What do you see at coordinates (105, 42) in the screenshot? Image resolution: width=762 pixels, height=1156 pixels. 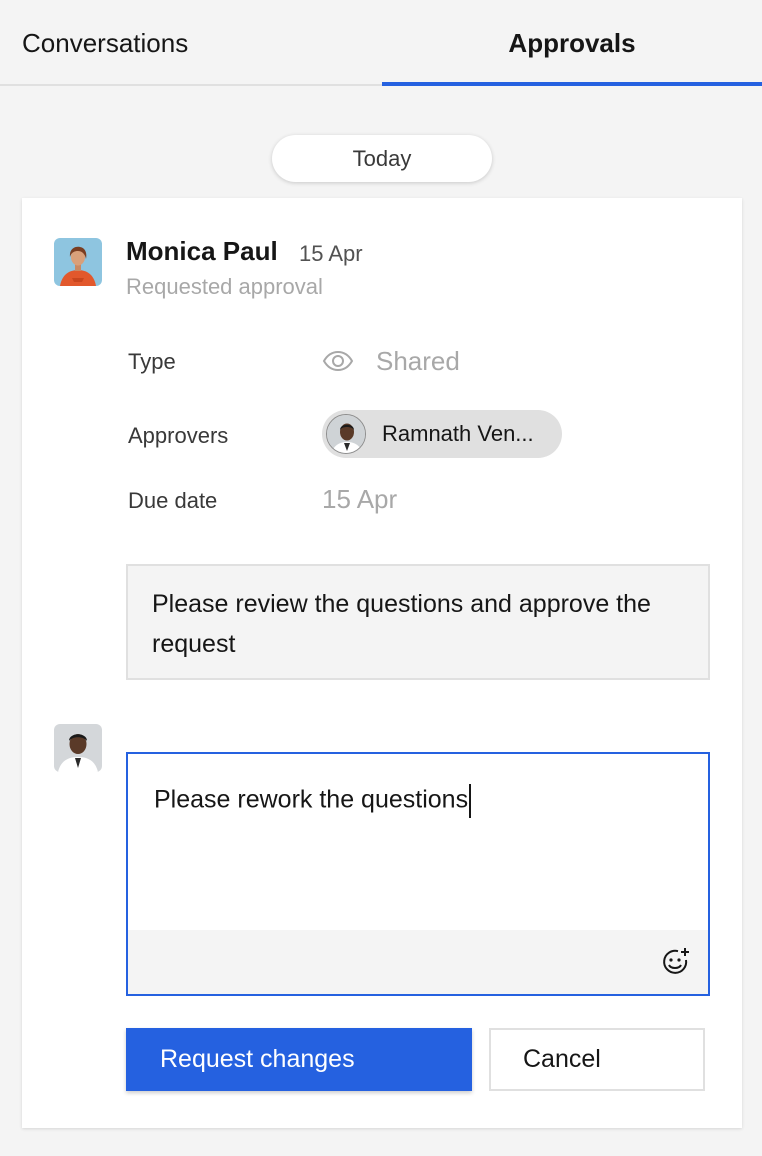 I see `tab-conversations-label: Conversations` at bounding box center [105, 42].